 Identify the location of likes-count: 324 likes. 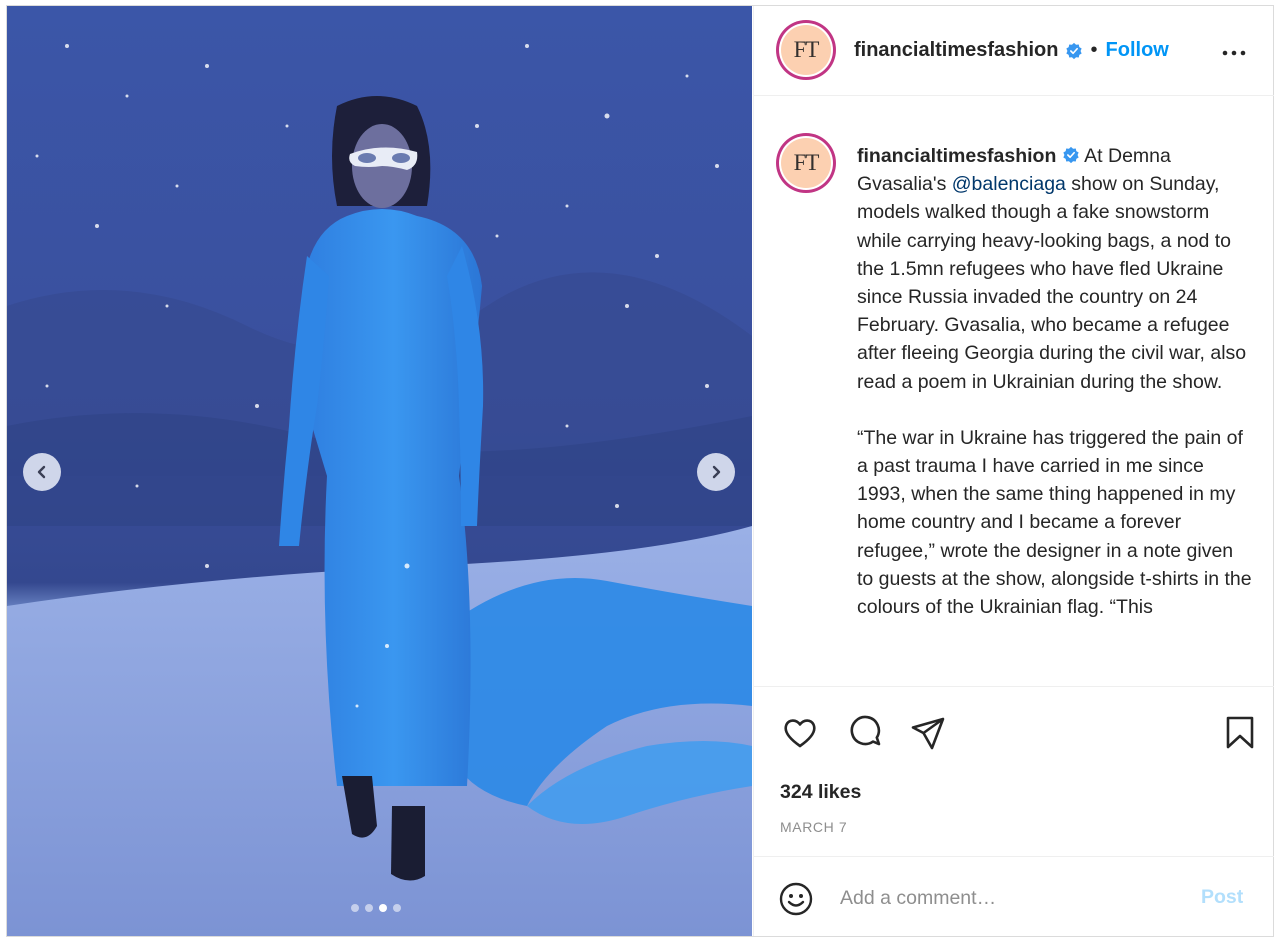
(820, 792).